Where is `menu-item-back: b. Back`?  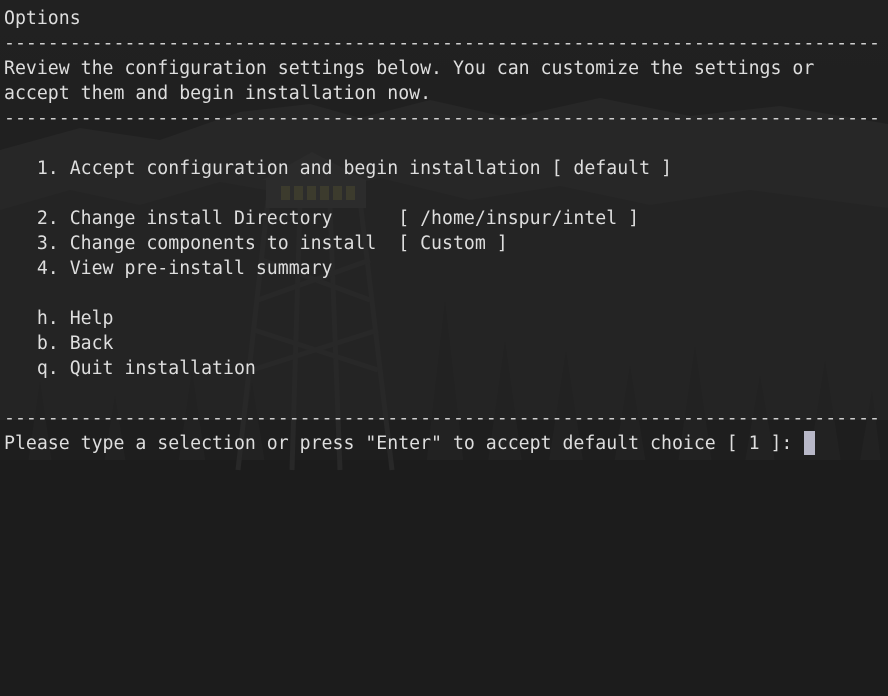 menu-item-back: b. Back is located at coordinates (444, 343).